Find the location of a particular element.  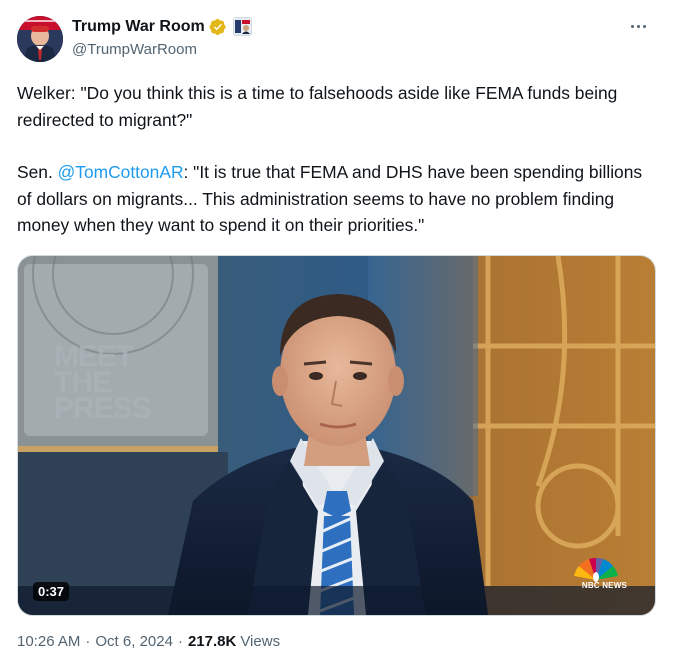

handle: @TrumpWarRoom is located at coordinates (134, 49).